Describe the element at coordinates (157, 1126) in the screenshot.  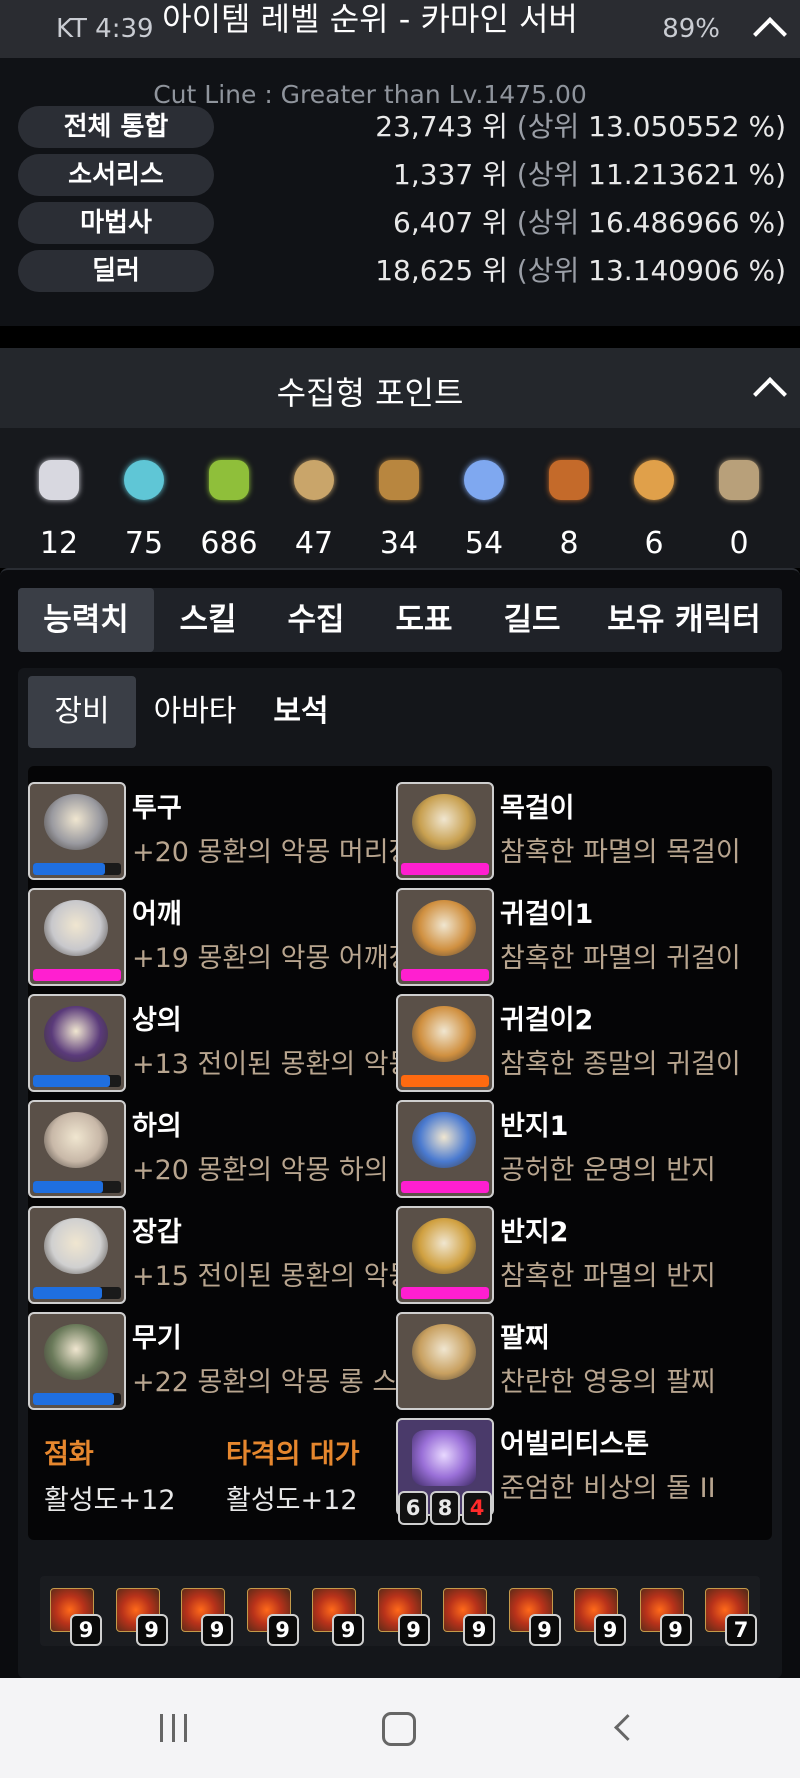
I see `slot-name: 하의` at that location.